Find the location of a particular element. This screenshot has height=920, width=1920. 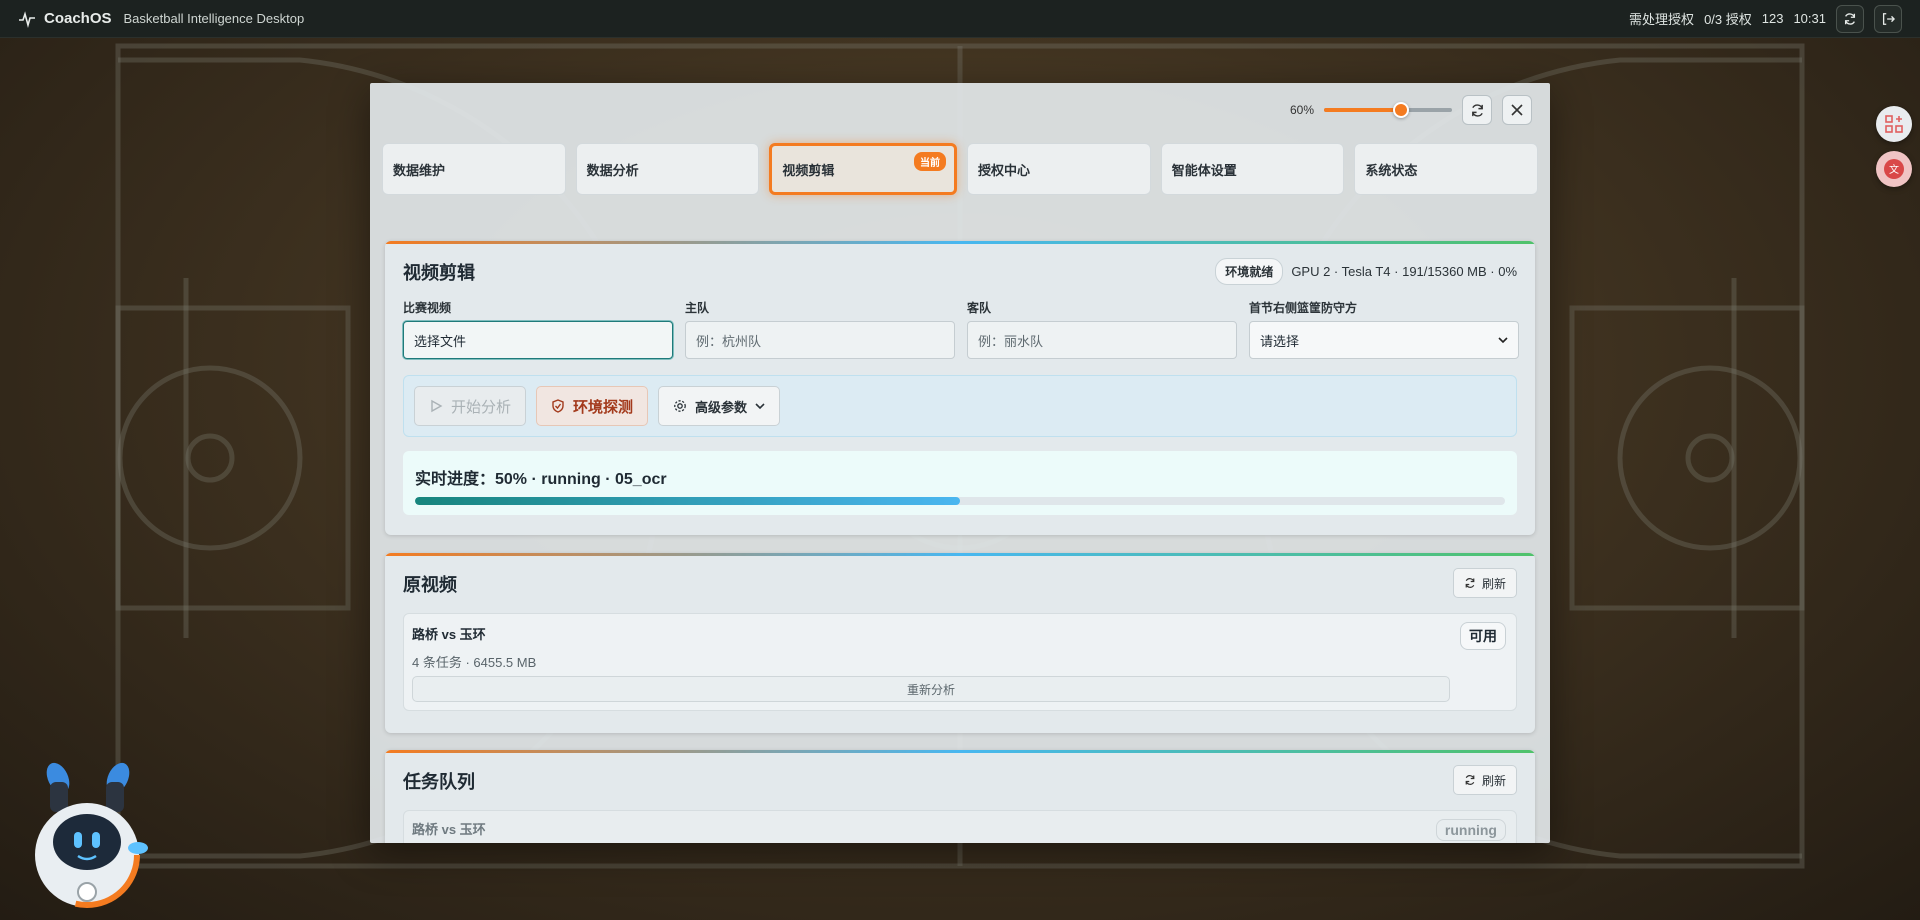

queue-row: 路桥 vs 玉环 running is located at coordinates (960, 826).